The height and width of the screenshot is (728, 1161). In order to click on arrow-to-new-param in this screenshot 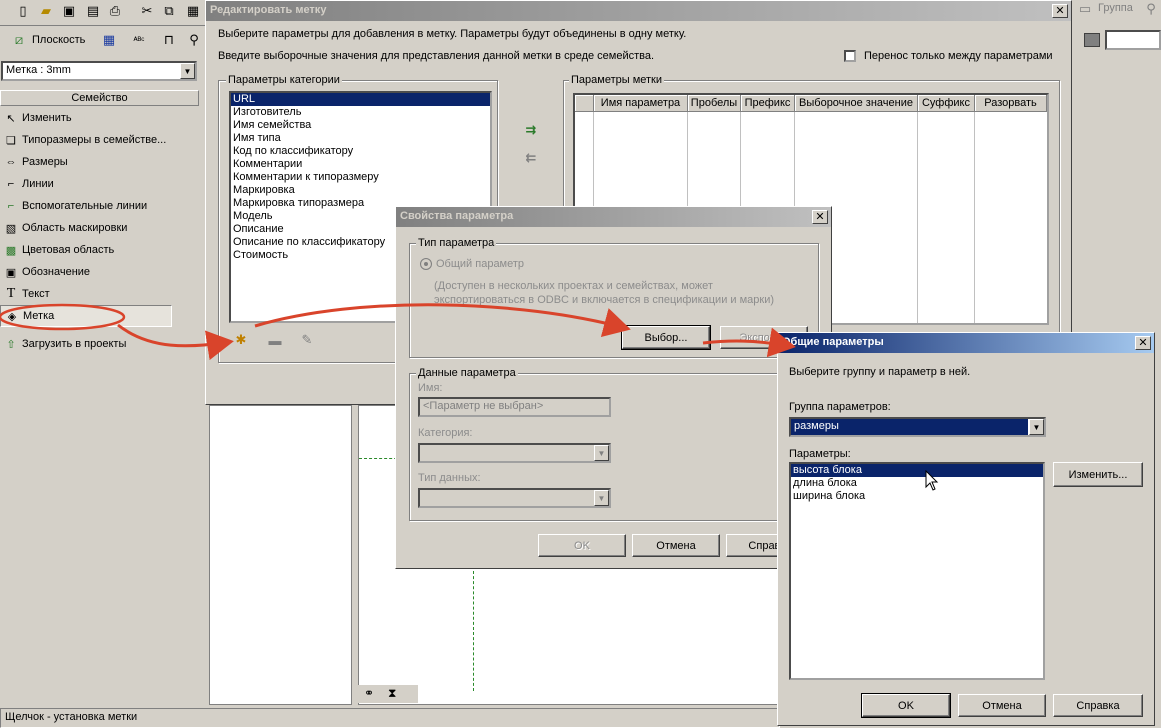, I will do `click(175, 342)`.